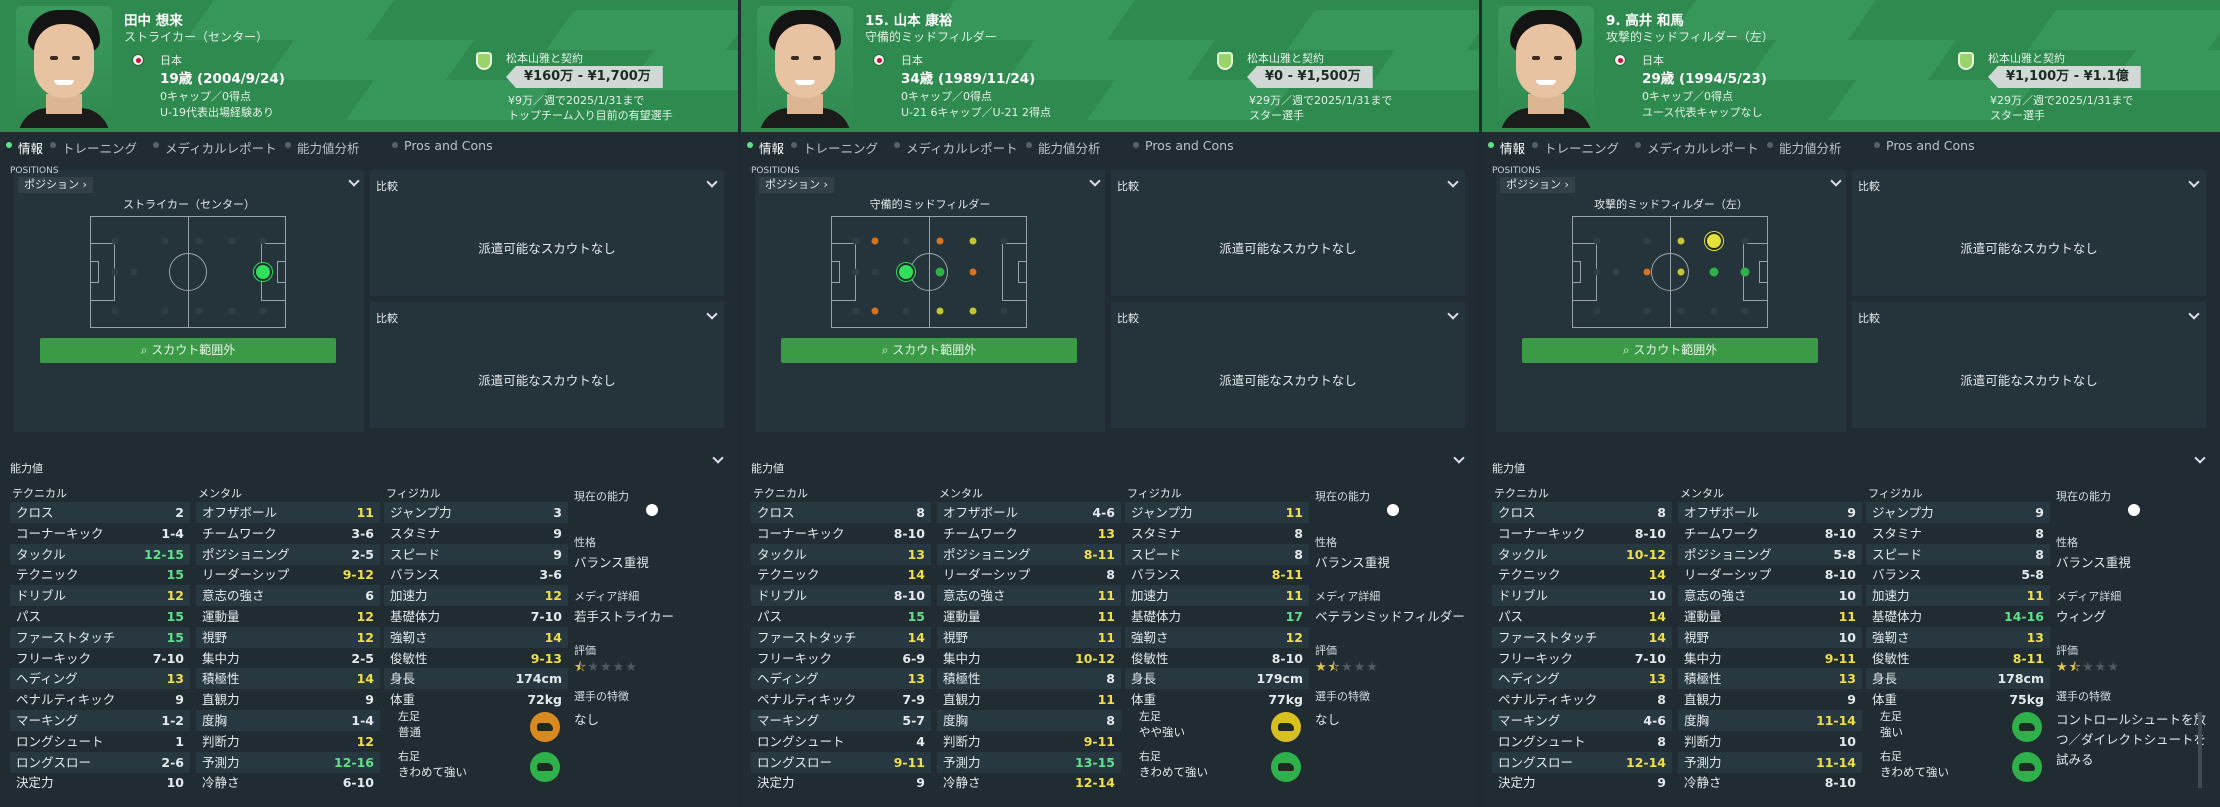 The width and height of the screenshot is (2220, 807). What do you see at coordinates (1334, 667) in the screenshot?
I see `star-icon: ⯪` at bounding box center [1334, 667].